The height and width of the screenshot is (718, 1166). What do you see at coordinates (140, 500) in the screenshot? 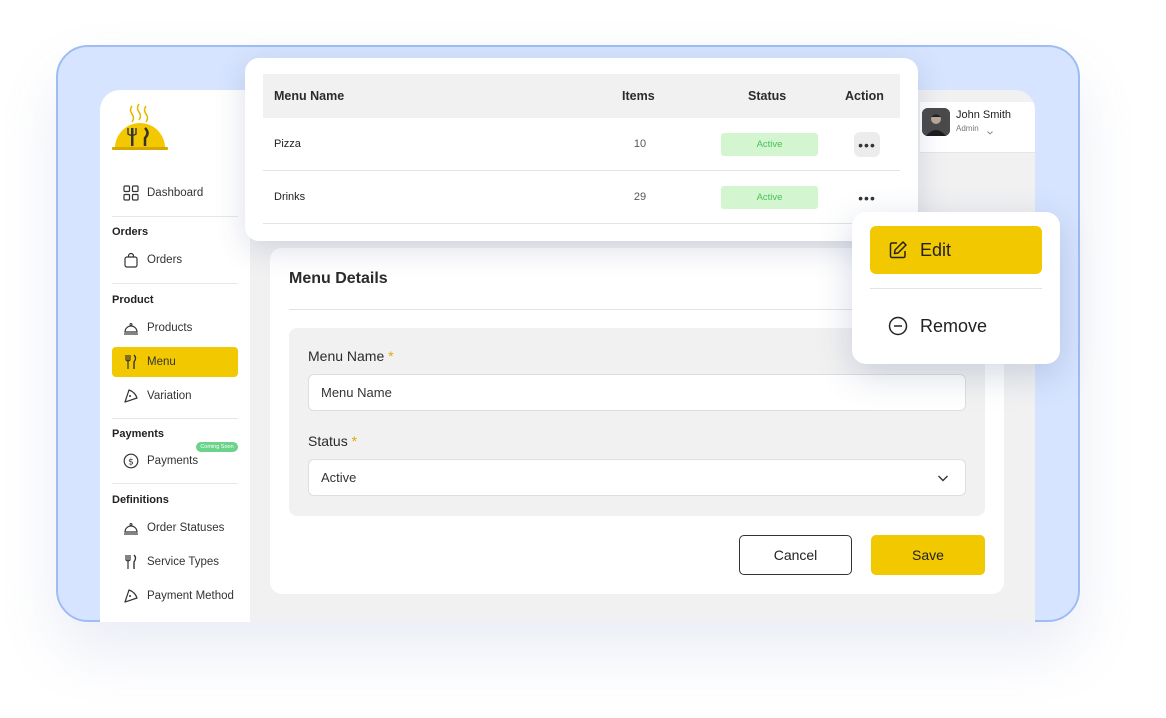
I see `section-title-definitions: Definitions` at bounding box center [140, 500].